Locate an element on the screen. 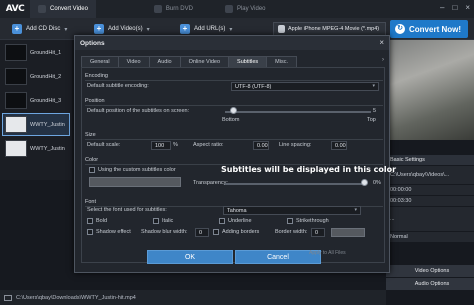 This screenshot has width=474, height=305. tab-label: Play Video is located at coordinates (251, 9).